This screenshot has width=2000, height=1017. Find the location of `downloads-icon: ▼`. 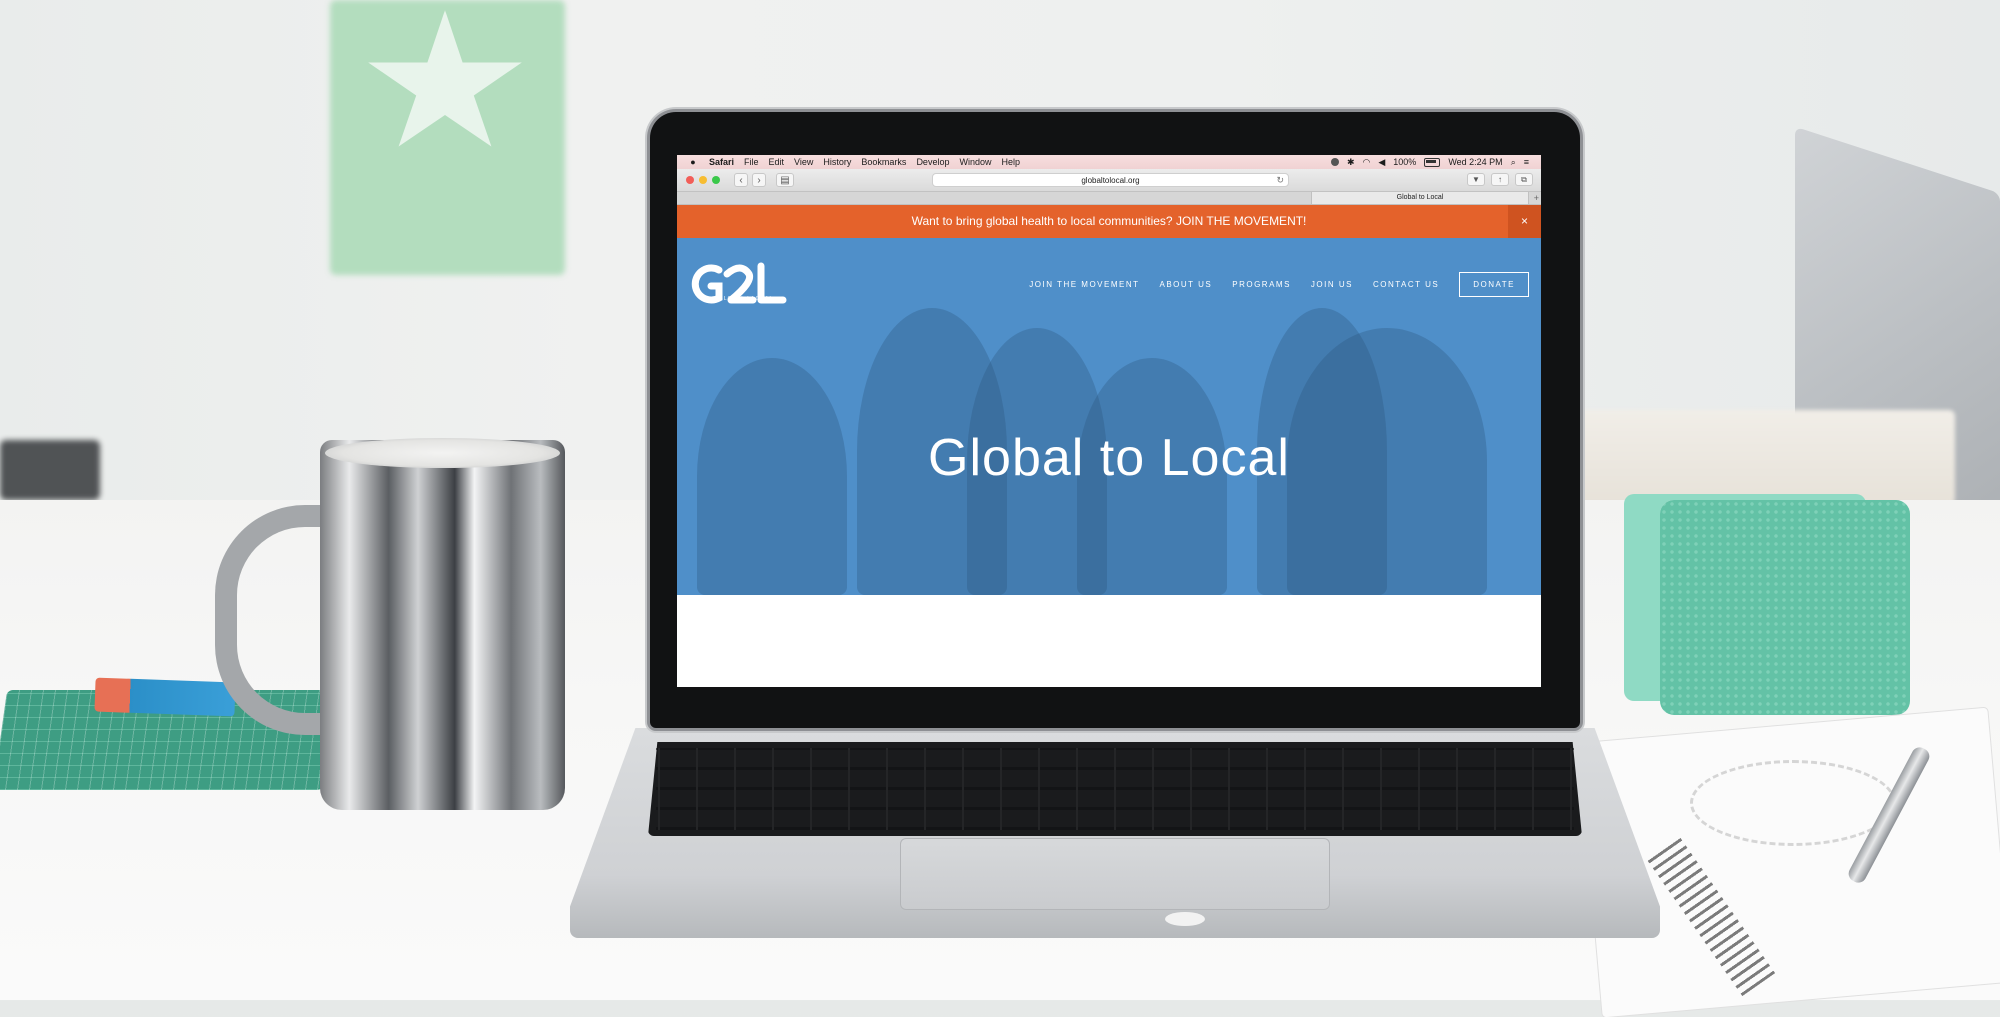

downloads-icon: ▼ is located at coordinates (1476, 179).